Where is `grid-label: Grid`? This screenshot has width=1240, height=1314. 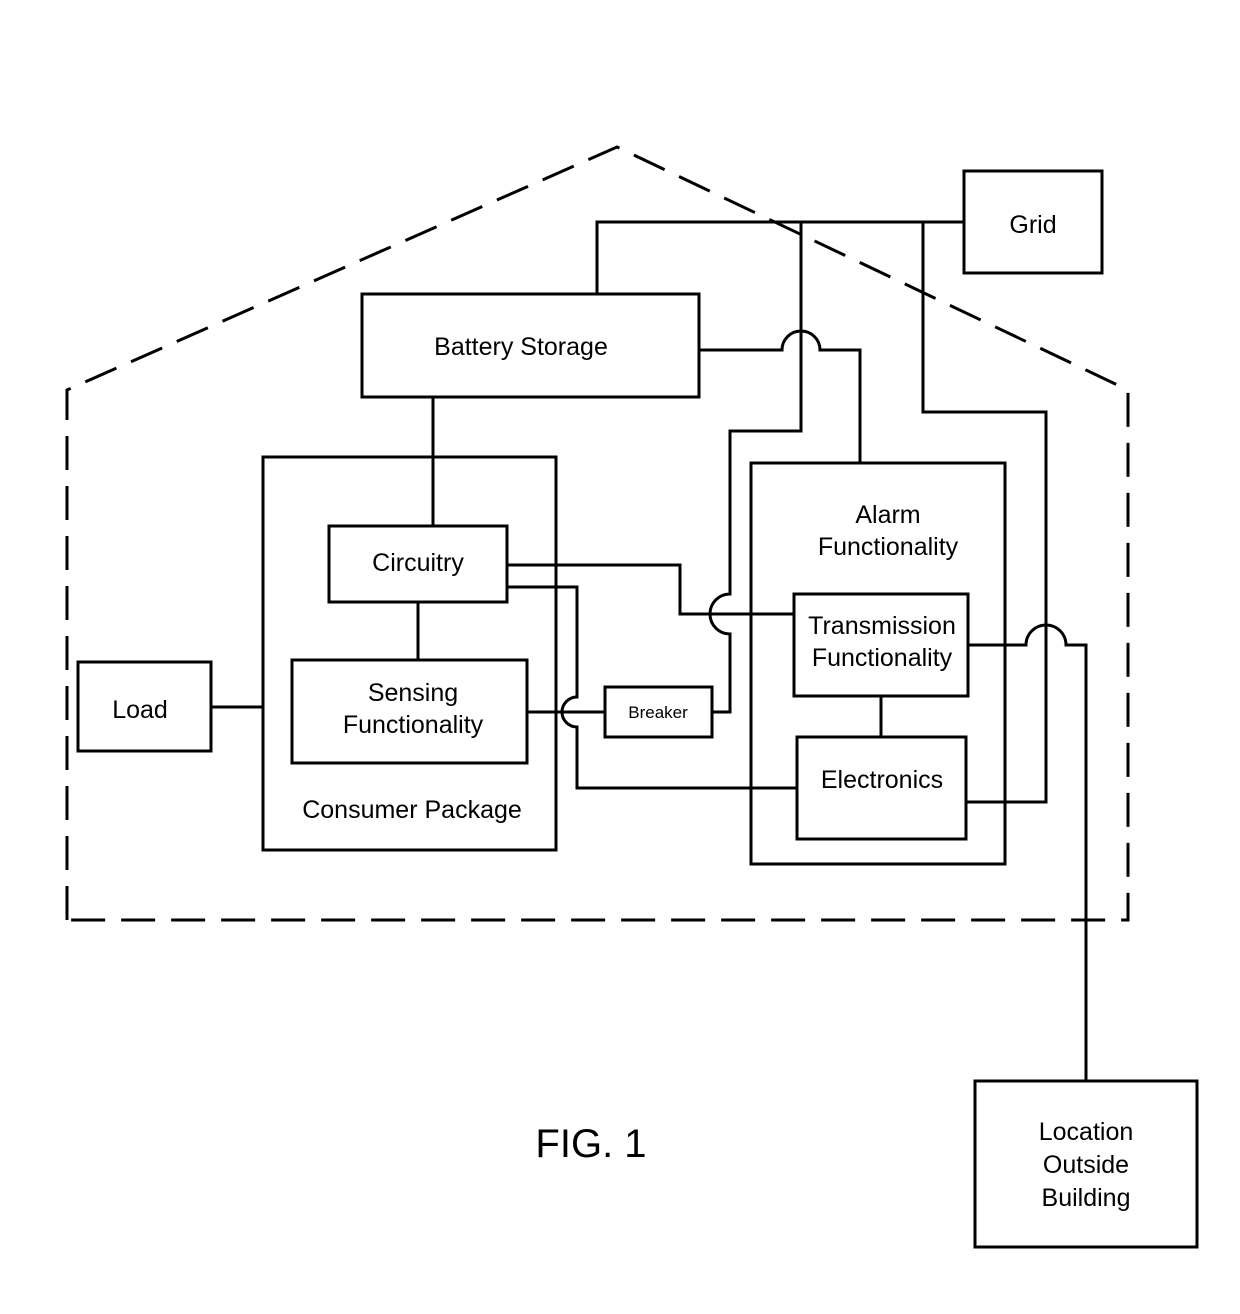
grid-label: Grid is located at coordinates (1032, 225).